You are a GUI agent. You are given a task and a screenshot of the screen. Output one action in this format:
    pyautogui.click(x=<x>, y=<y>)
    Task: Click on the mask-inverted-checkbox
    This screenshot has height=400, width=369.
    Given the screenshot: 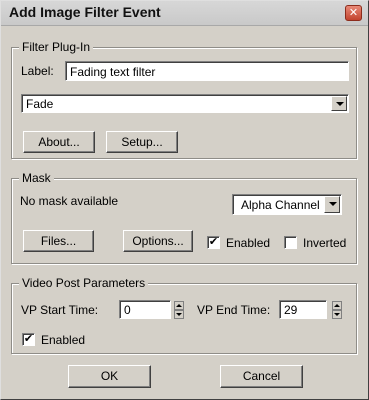 What is the action you would take?
    pyautogui.click(x=290, y=242)
    